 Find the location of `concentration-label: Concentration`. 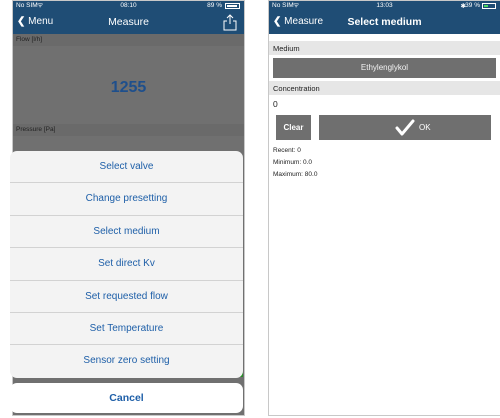

concentration-label: Concentration is located at coordinates (384, 88).